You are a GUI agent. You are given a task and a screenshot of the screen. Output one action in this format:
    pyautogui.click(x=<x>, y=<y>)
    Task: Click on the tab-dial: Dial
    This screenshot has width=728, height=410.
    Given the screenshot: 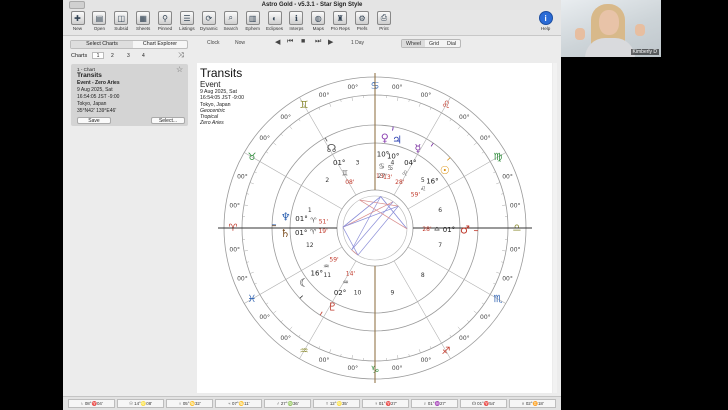 What is the action you would take?
    pyautogui.click(x=451, y=43)
    